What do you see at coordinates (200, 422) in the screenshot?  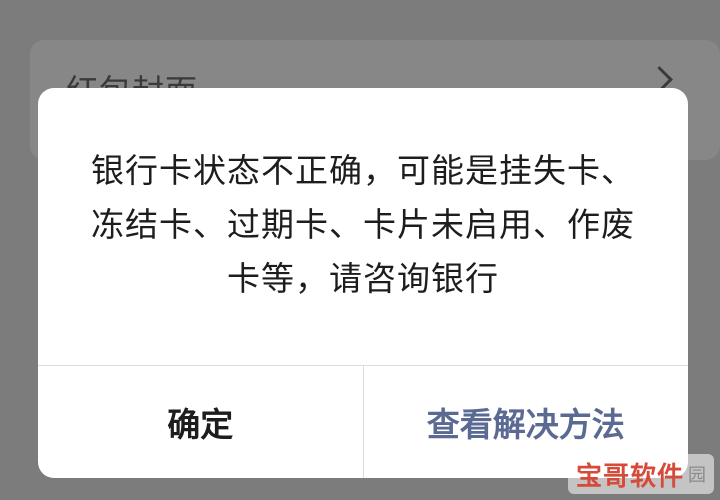 I see `confirm-button: 确定` at bounding box center [200, 422].